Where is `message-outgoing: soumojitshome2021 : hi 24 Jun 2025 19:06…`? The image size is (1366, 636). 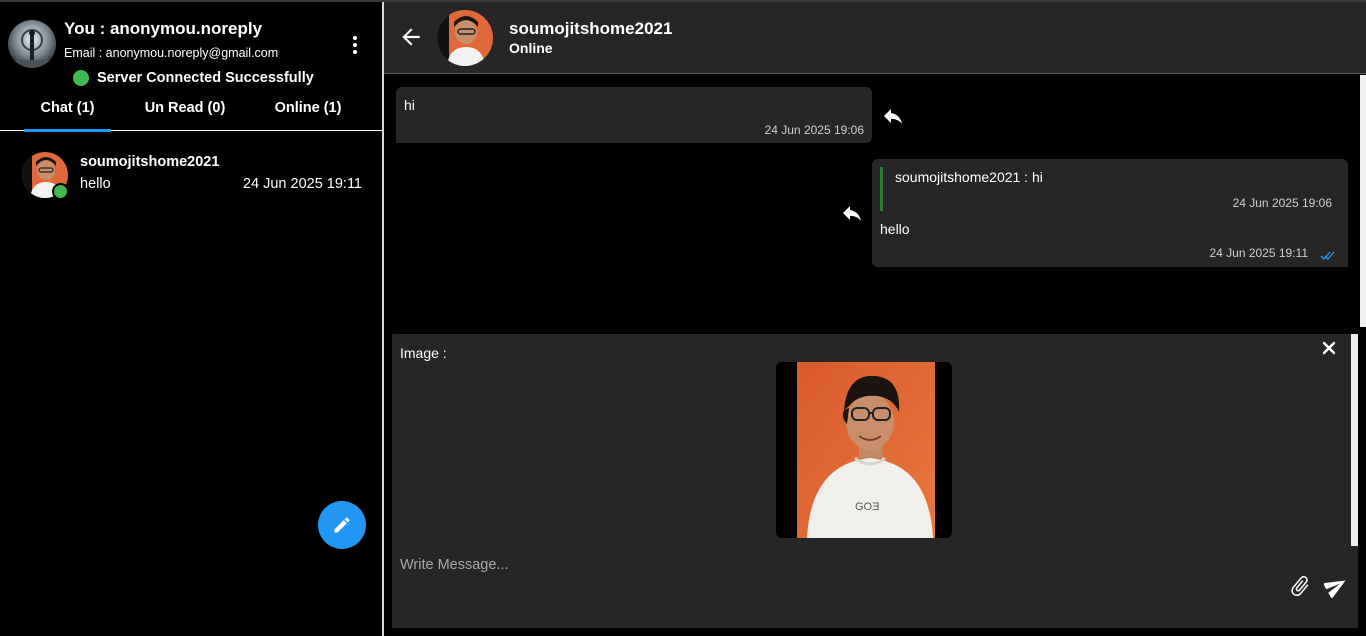
message-outgoing: soumojitshome2021 : hi 24 Jun 2025 19:06… is located at coordinates (1110, 213).